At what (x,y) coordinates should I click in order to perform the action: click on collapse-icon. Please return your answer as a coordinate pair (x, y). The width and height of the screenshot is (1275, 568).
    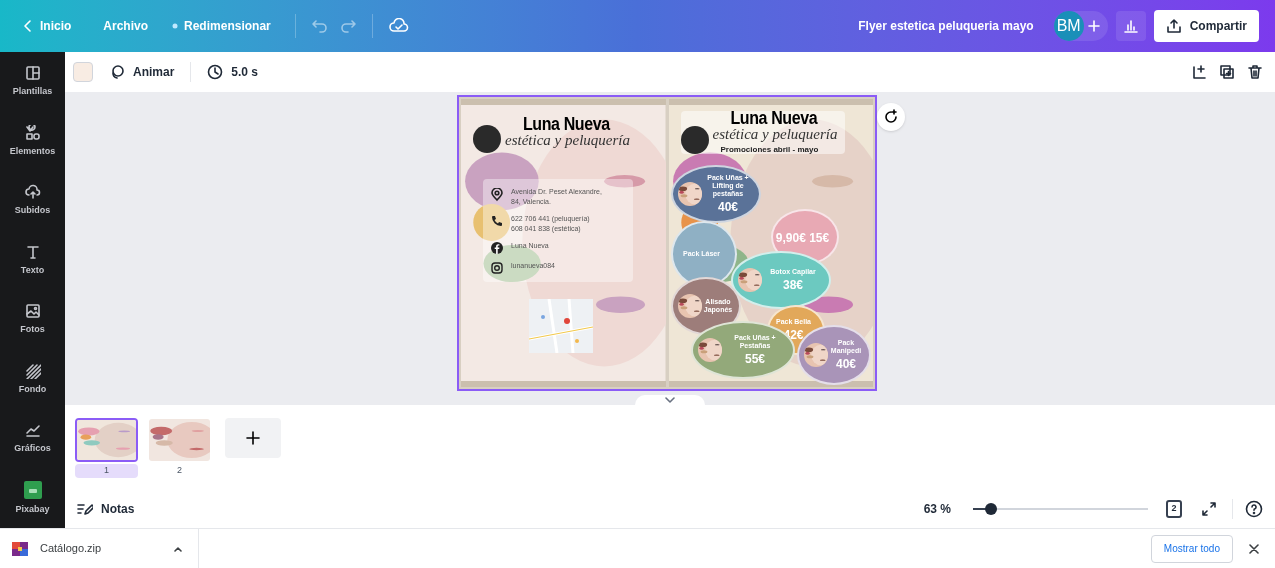
    Looking at the image, I should click on (670, 400).